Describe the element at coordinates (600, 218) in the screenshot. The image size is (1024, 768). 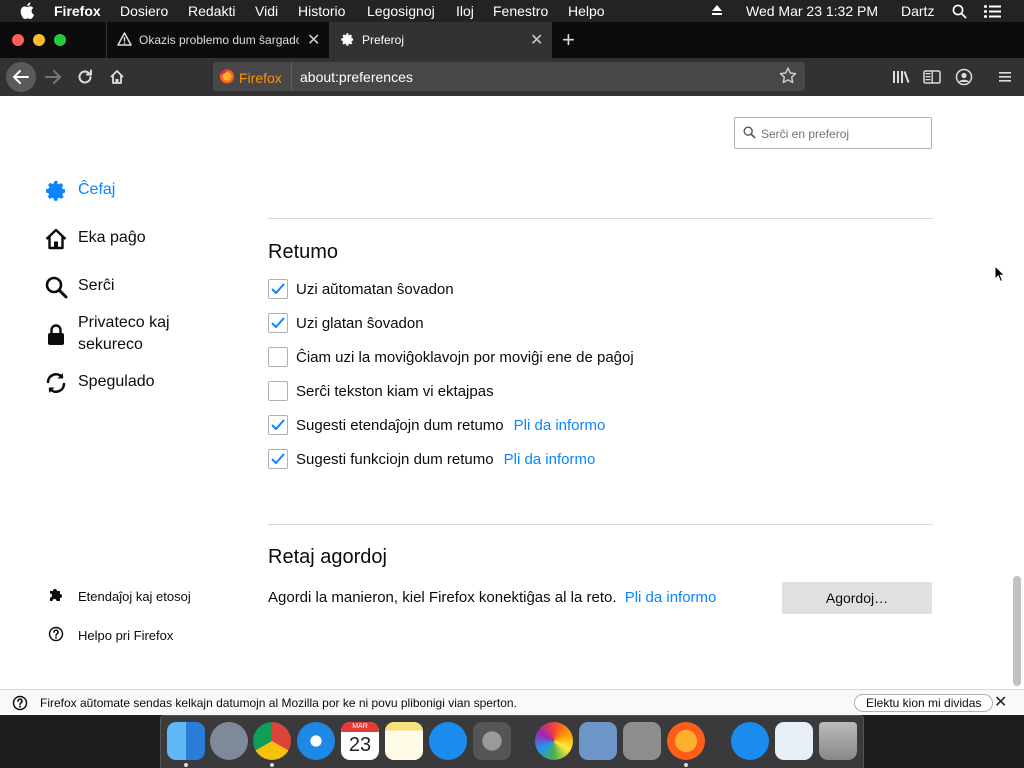
I see `section-divider` at that location.